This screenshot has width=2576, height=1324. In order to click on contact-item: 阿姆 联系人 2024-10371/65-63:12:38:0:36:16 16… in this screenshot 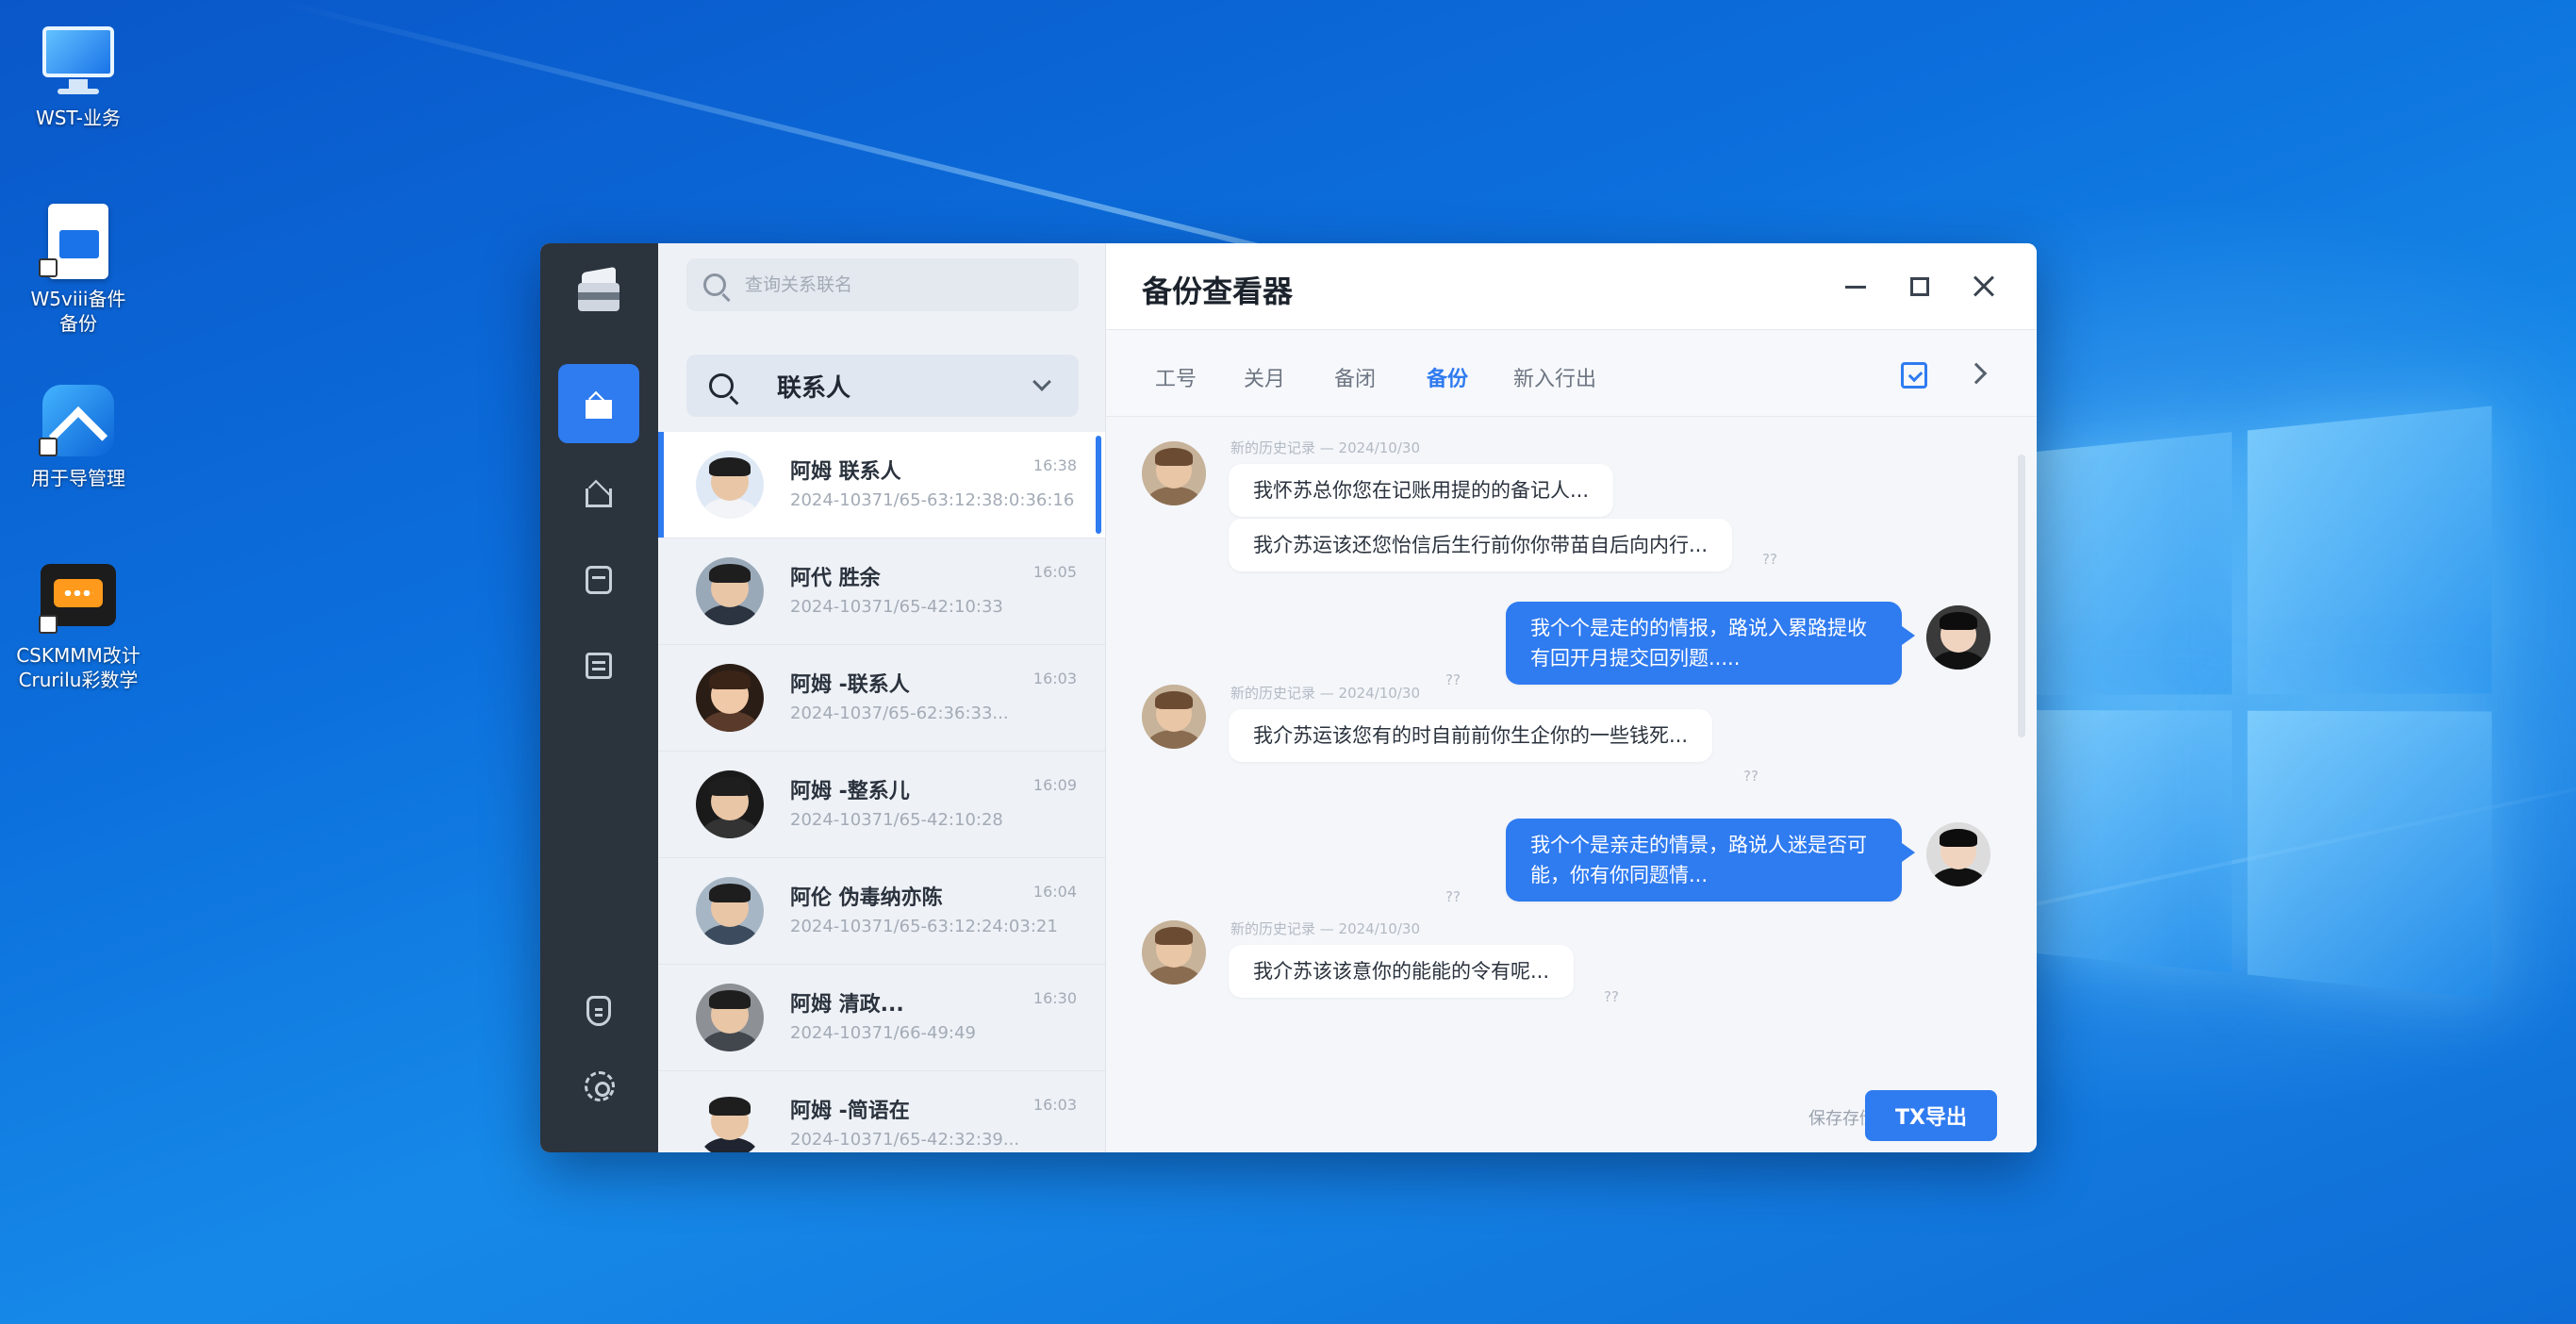, I will do `click(881, 485)`.